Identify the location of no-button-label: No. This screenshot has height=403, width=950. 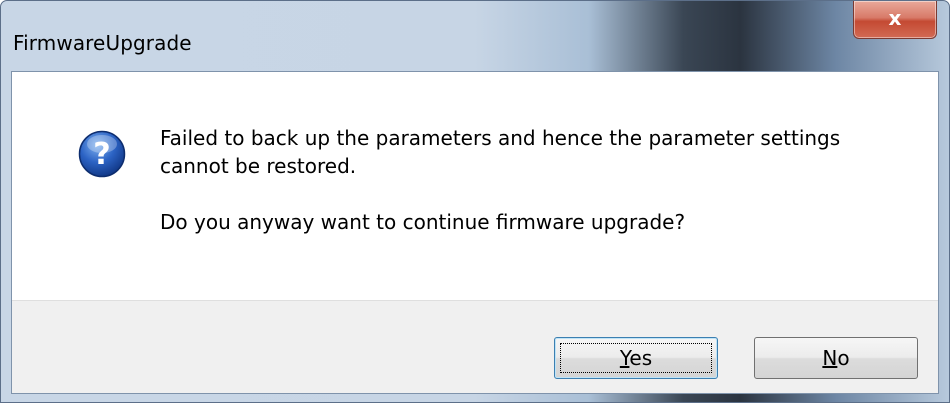
(836, 358).